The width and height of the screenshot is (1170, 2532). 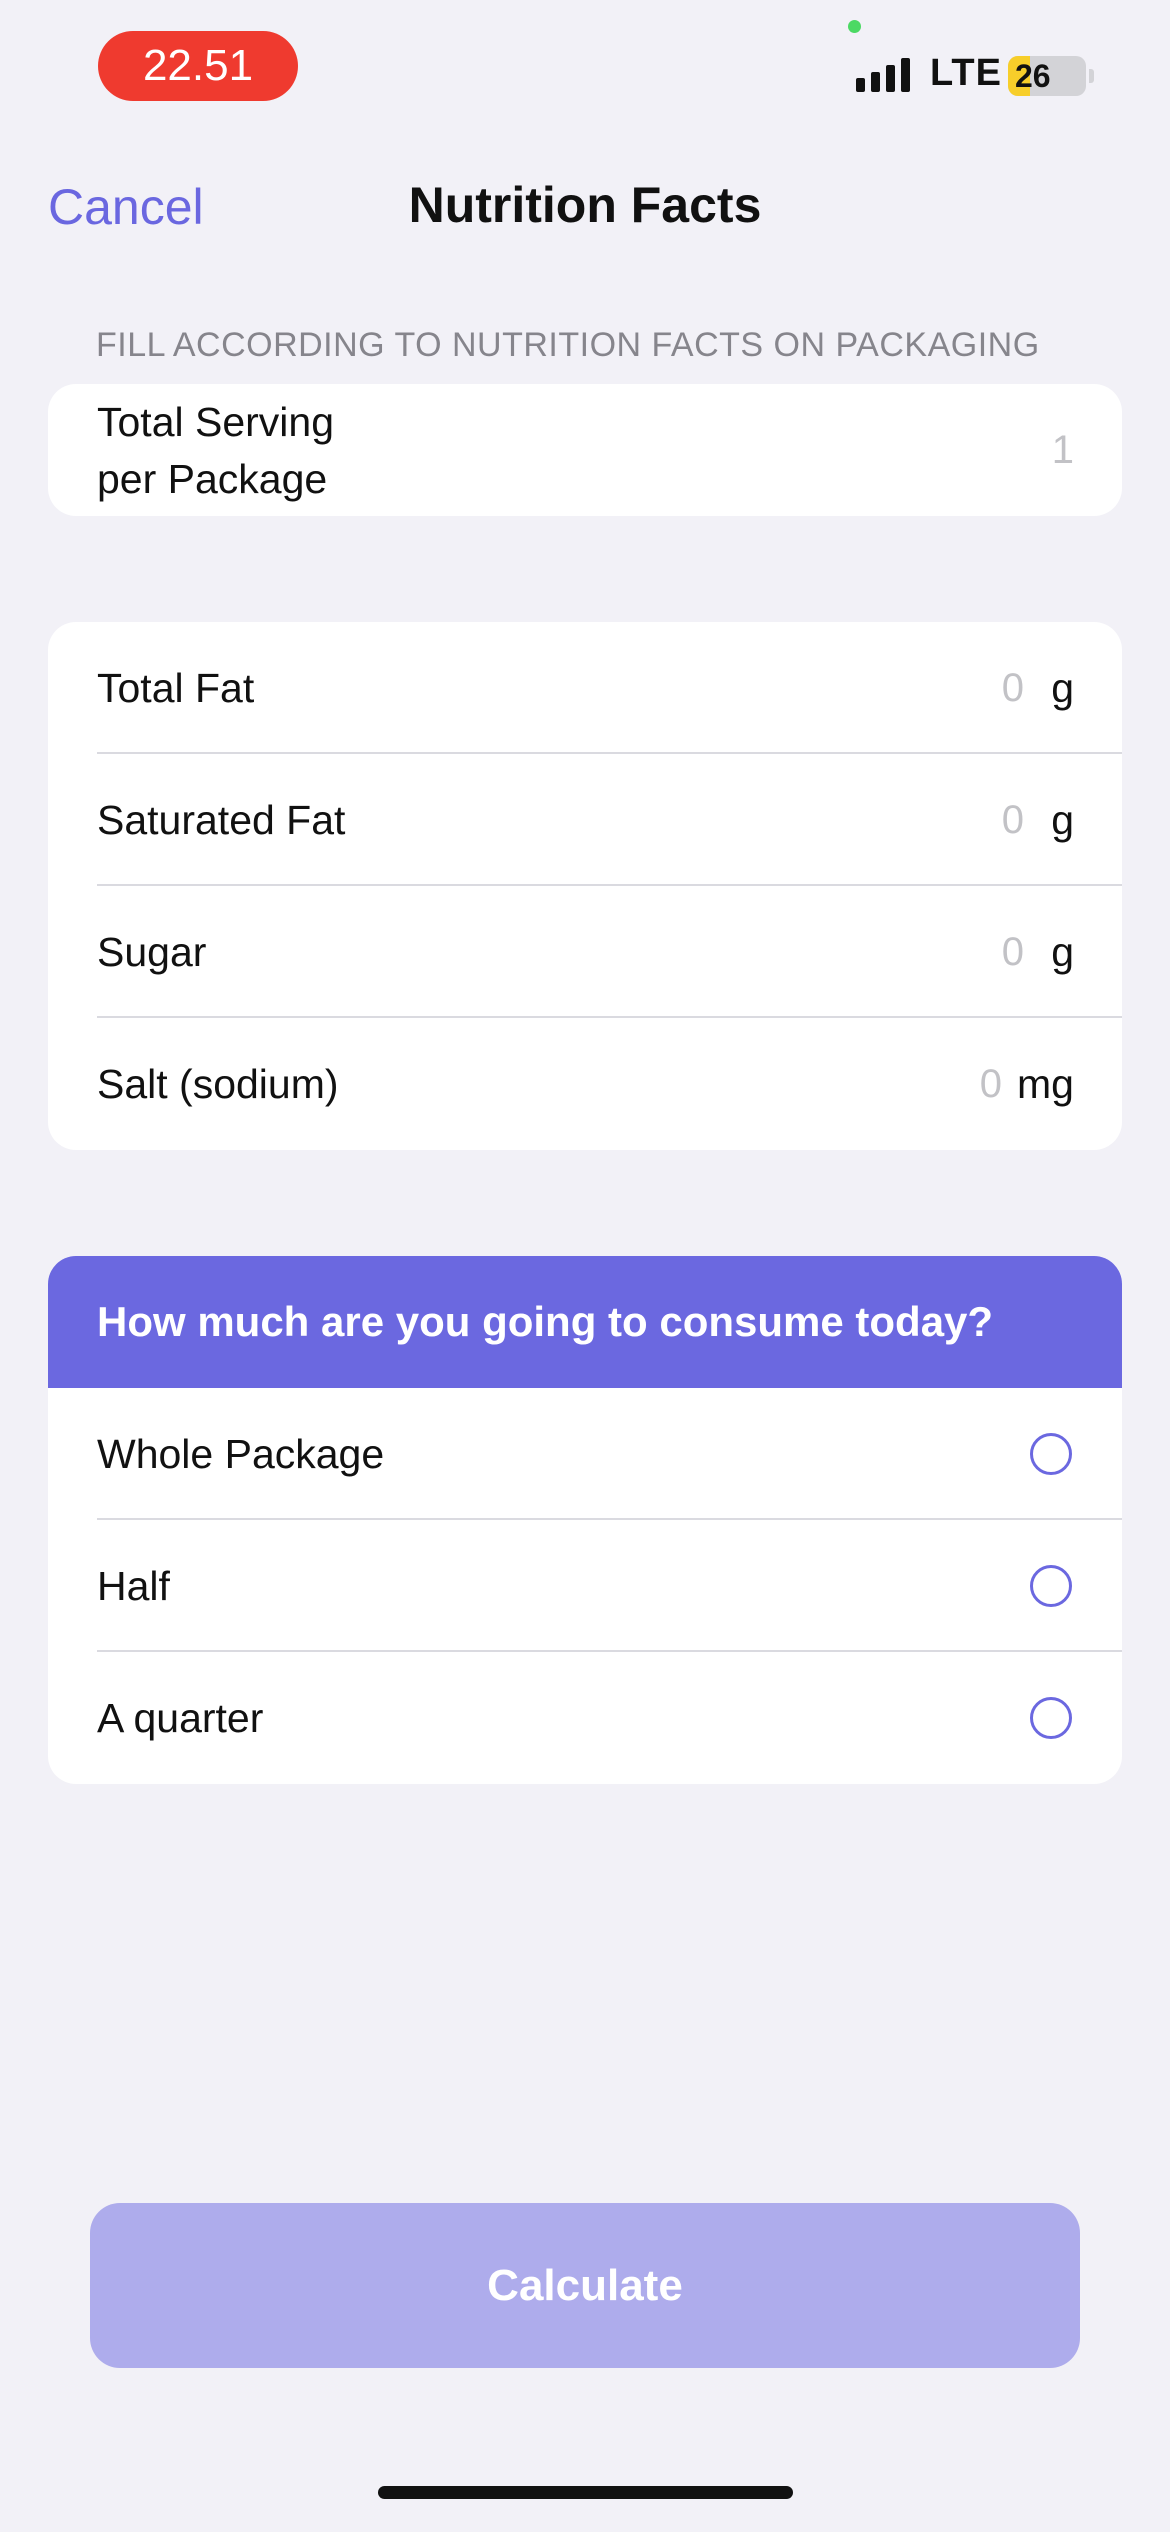 I want to click on option-quarter: A quarter, so click(x=585, y=1718).